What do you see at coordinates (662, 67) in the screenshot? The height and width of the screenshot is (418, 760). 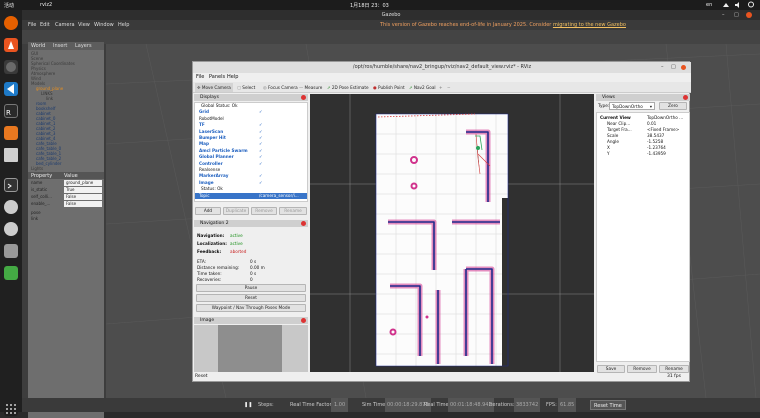 I see `rviz-minimize-button: –` at bounding box center [662, 67].